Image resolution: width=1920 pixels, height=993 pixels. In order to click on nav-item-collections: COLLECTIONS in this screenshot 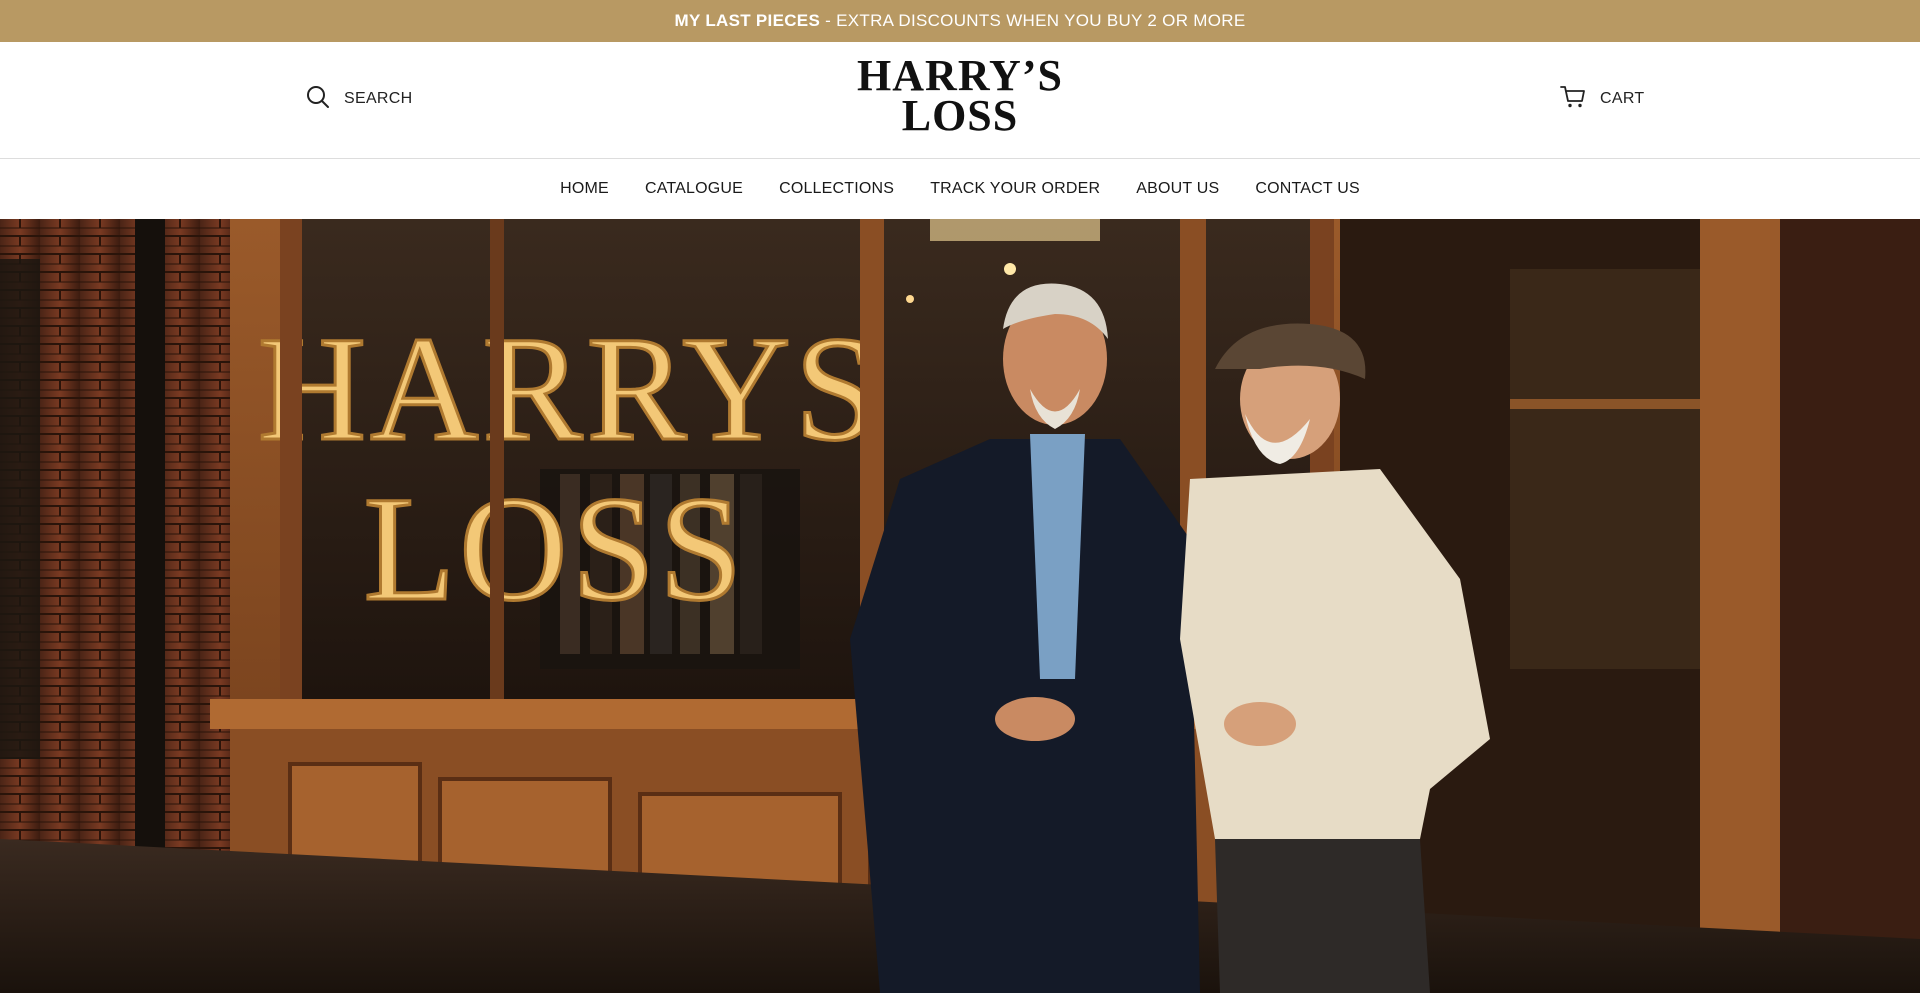, I will do `click(836, 189)`.